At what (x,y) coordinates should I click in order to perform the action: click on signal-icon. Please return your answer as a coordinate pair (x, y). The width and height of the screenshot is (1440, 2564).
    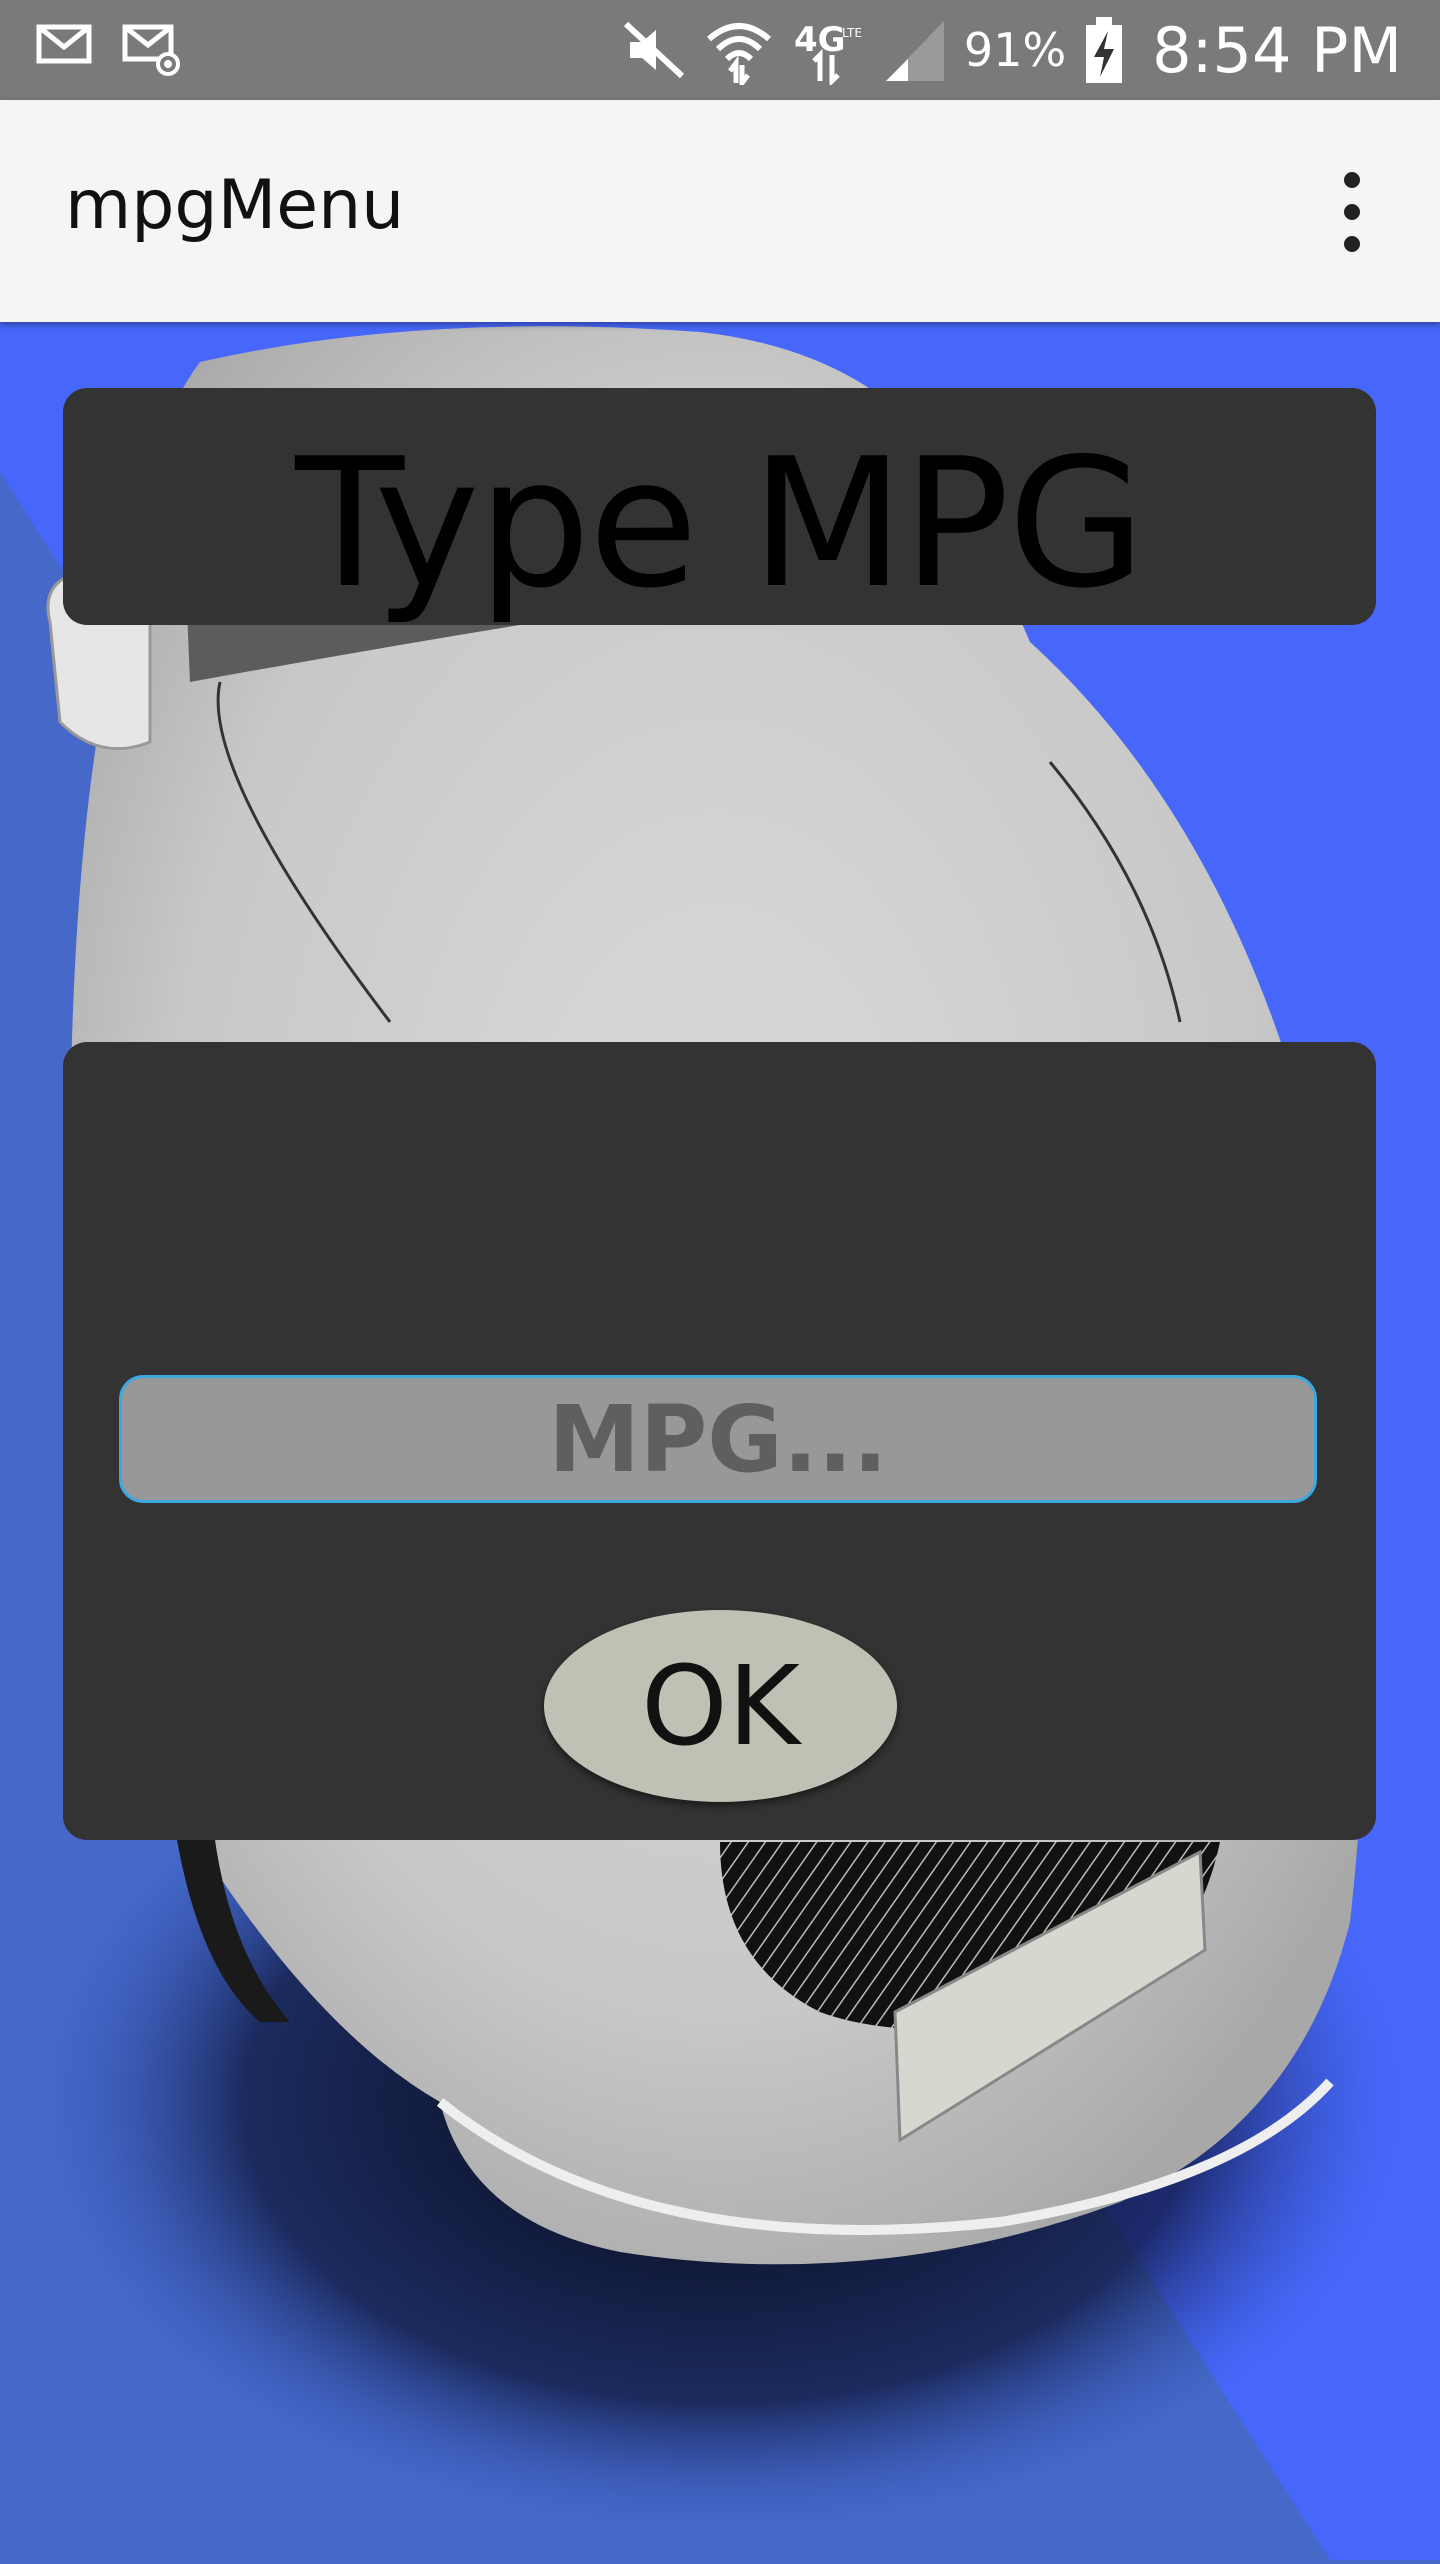
    Looking at the image, I should click on (914, 50).